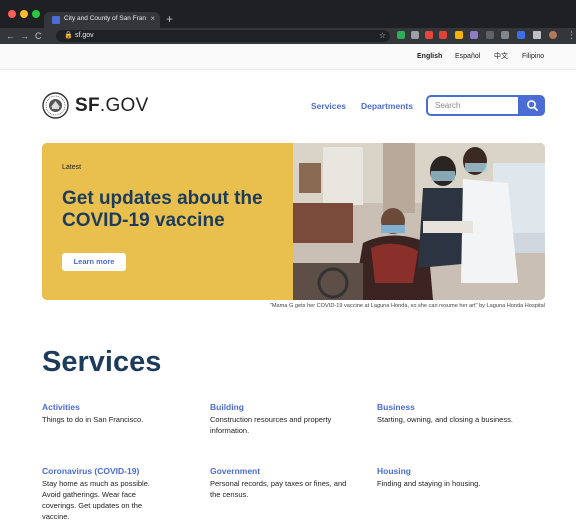 The width and height of the screenshot is (576, 532). What do you see at coordinates (537, 35) in the screenshot?
I see `puzzle-extensions-icon` at bounding box center [537, 35].